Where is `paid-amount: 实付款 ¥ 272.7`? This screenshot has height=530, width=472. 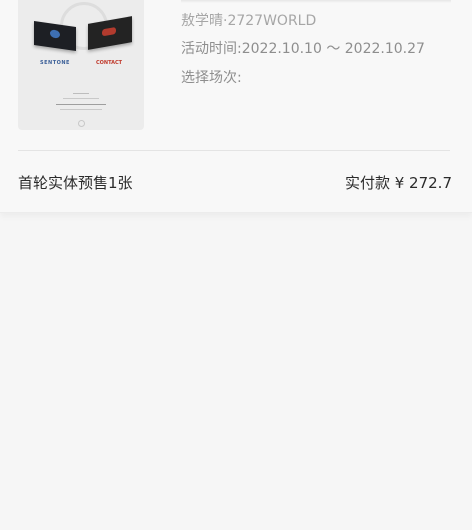
paid-amount: 实付款 ¥ 272.7 is located at coordinates (398, 183).